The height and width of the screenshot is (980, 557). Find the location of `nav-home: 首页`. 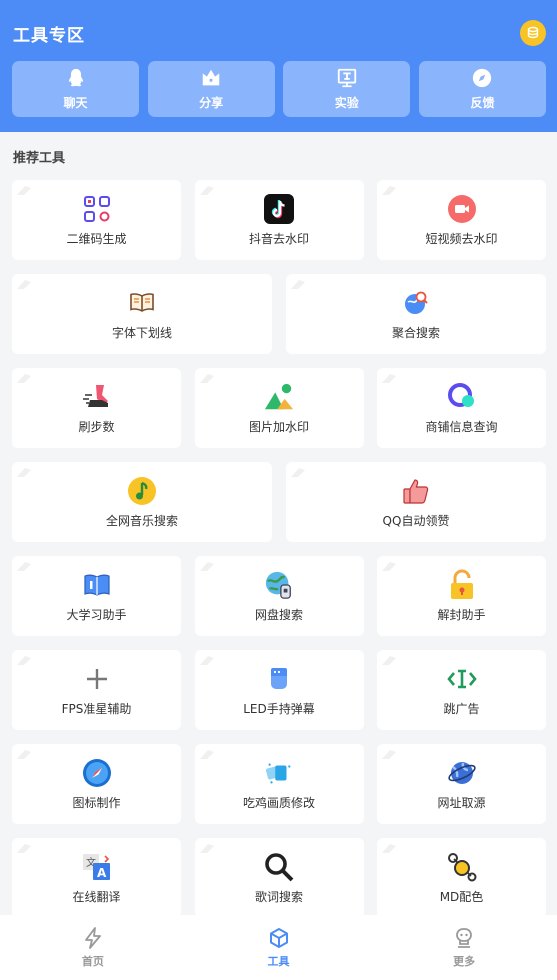

nav-home: 首页 is located at coordinates (93, 947).